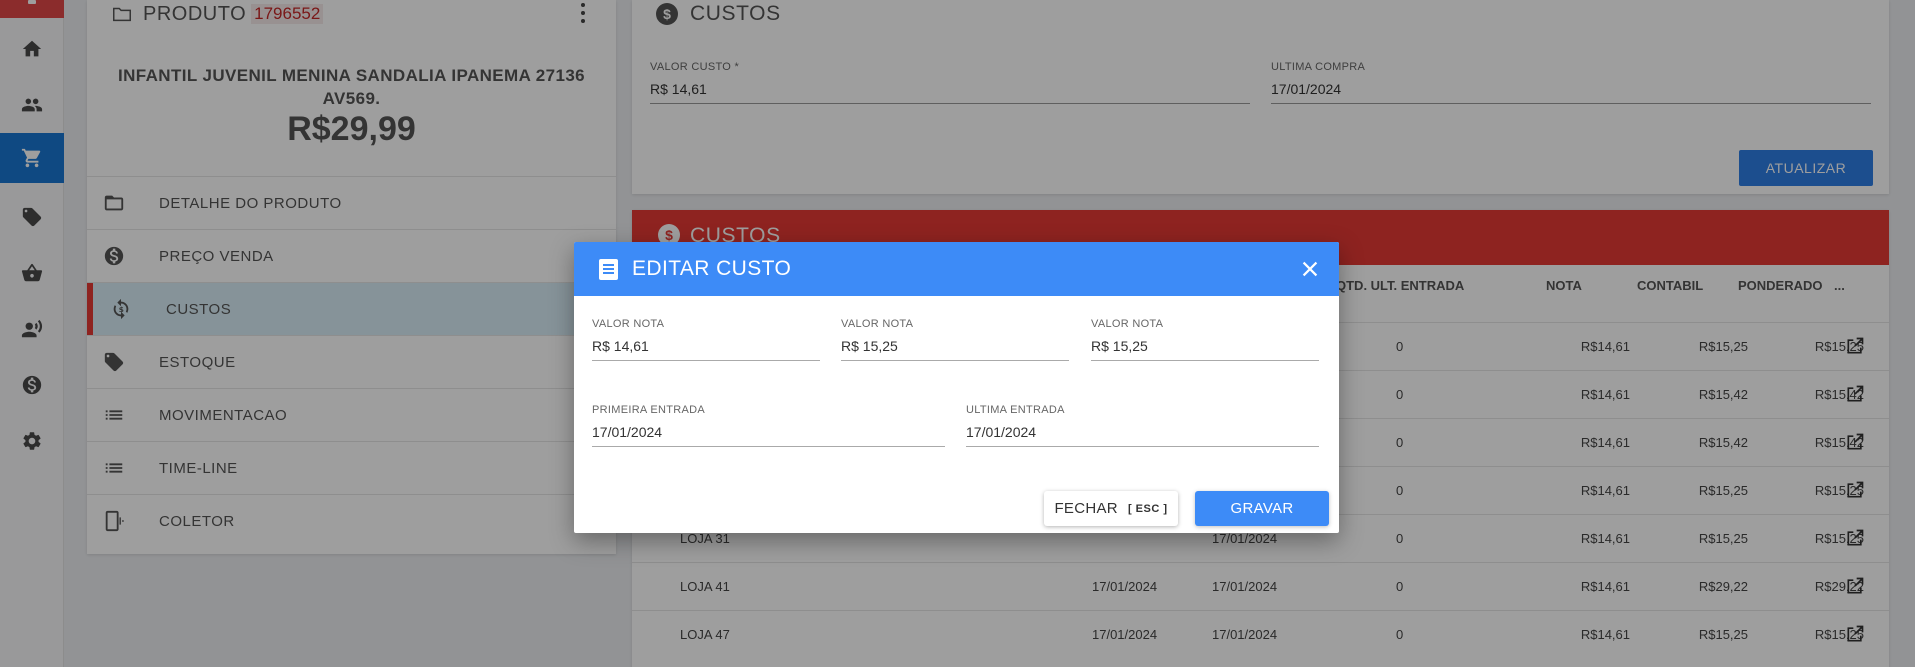 The width and height of the screenshot is (1915, 667). Describe the element at coordinates (706, 349) in the screenshot. I see `valor-nota-value: R$ 14,61` at that location.